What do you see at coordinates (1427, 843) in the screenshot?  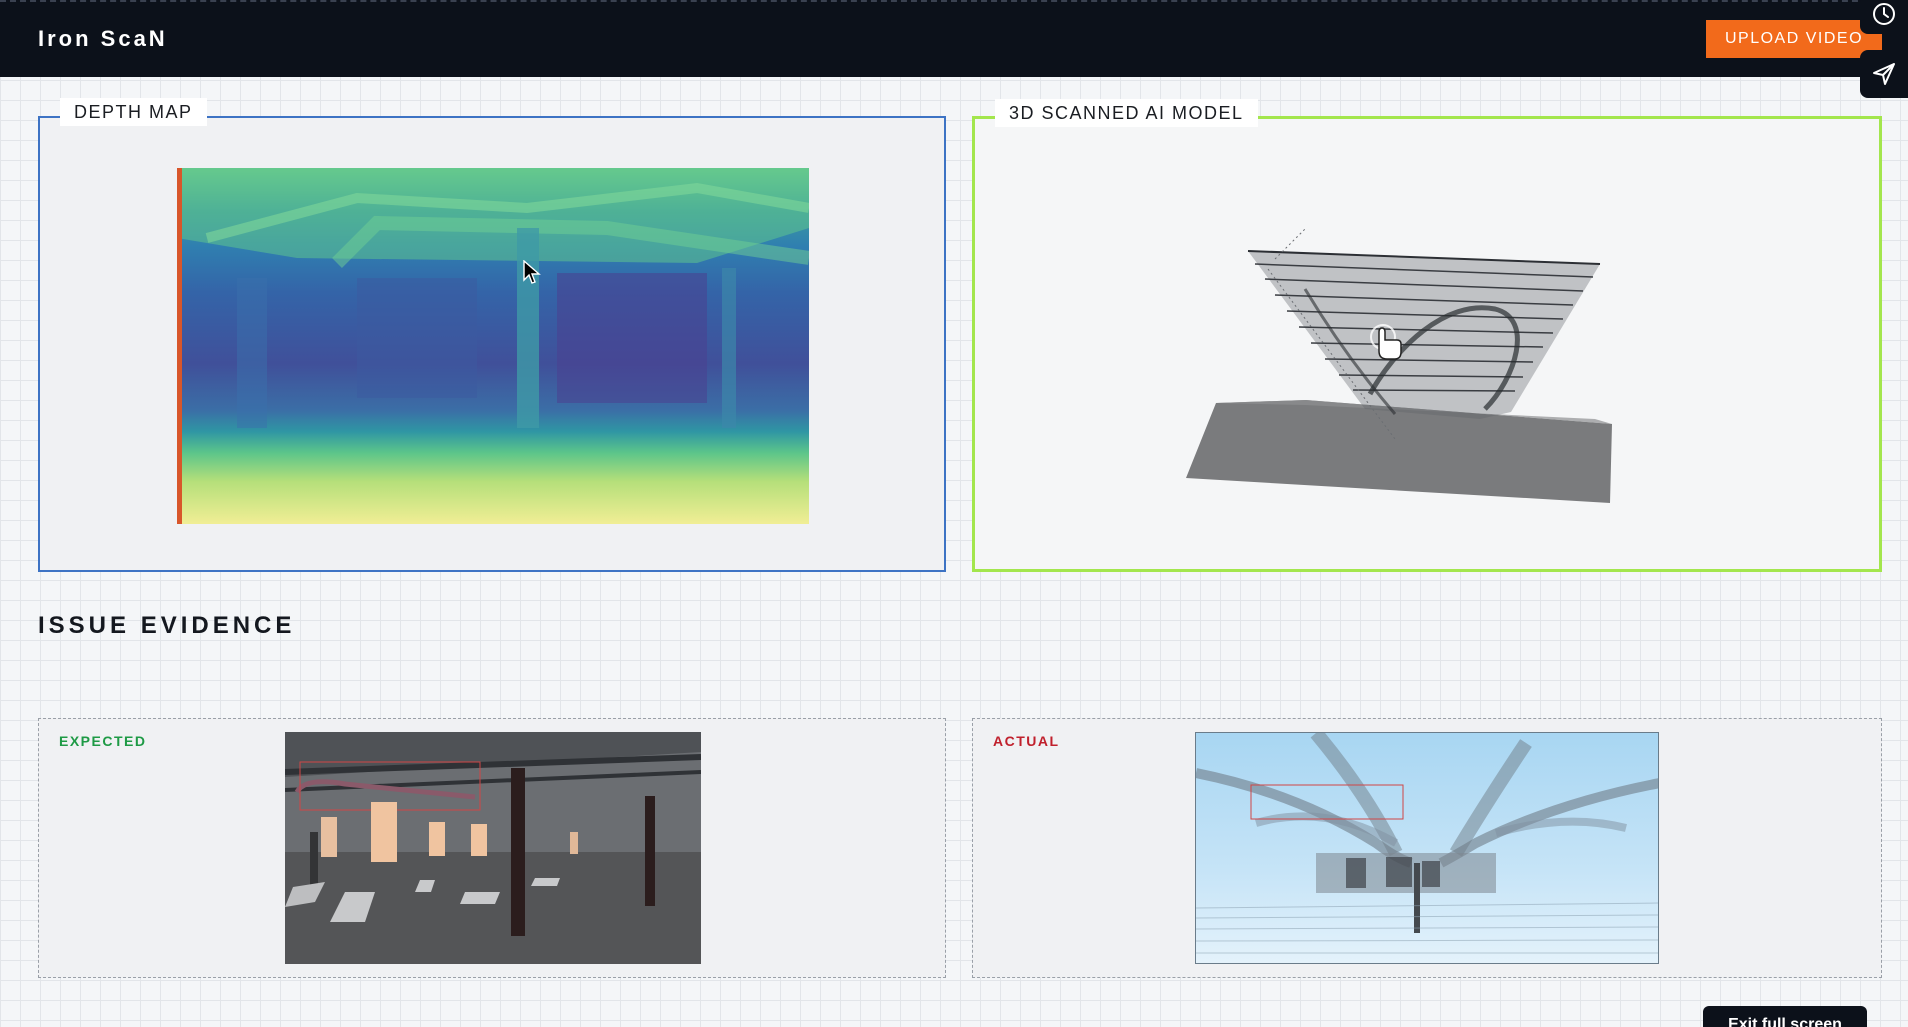 I see `actual-scan-scene` at bounding box center [1427, 843].